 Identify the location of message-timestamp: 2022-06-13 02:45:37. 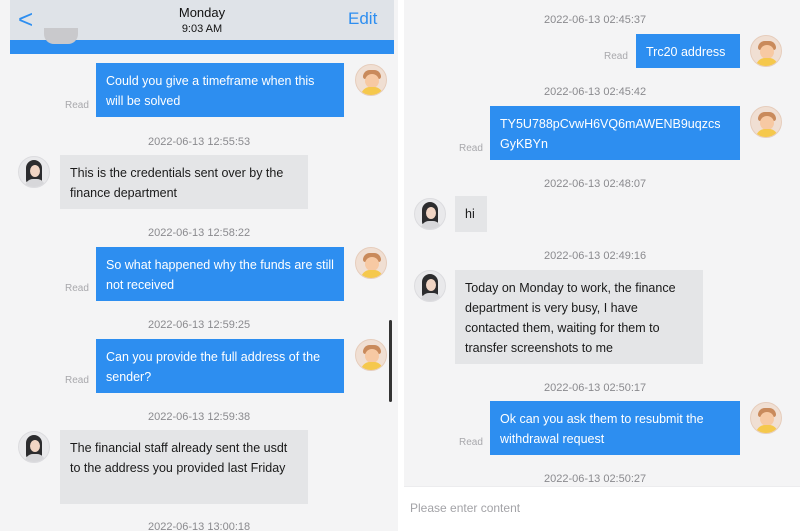
(595, 20).